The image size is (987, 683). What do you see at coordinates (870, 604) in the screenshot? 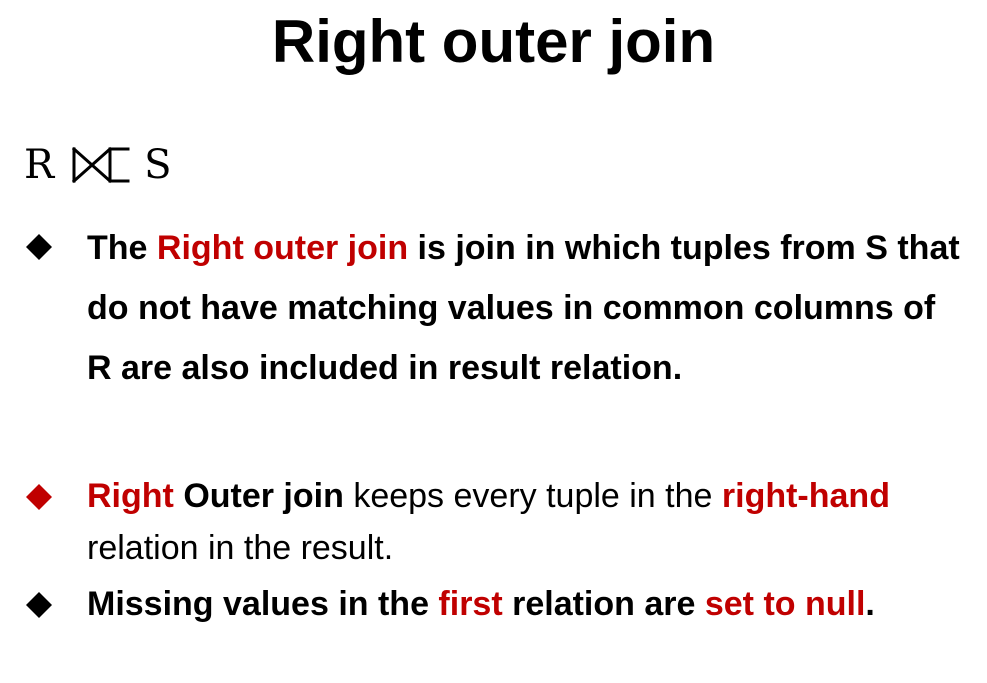
I see `text-segment: .` at bounding box center [870, 604].